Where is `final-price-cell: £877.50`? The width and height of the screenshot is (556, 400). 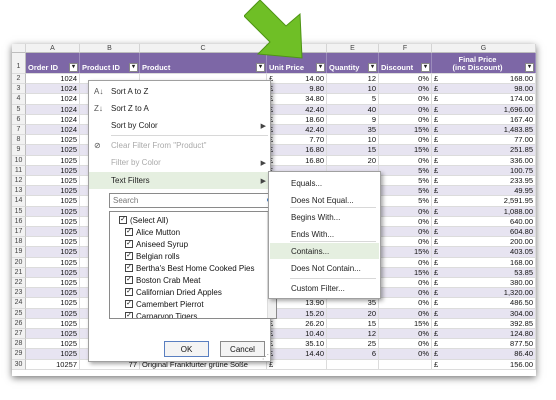 final-price-cell: £877.50 is located at coordinates (484, 344).